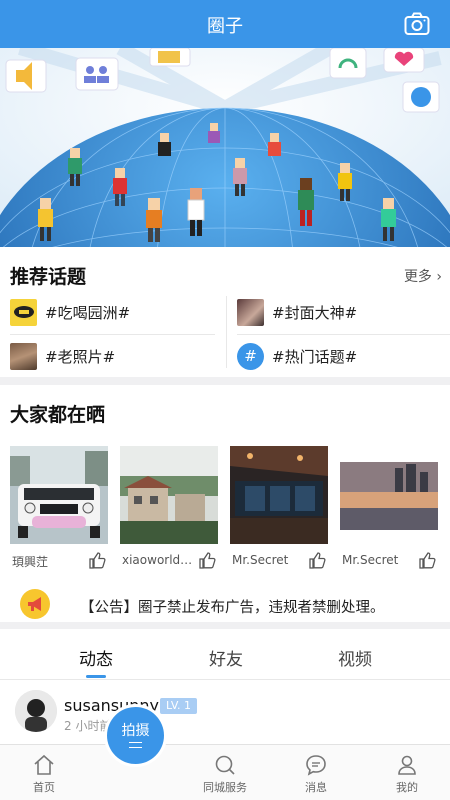 Image resolution: width=450 pixels, height=800 pixels. Describe the element at coordinates (225, 414) in the screenshot. I see `gallery-header: 大家都在晒` at that location.